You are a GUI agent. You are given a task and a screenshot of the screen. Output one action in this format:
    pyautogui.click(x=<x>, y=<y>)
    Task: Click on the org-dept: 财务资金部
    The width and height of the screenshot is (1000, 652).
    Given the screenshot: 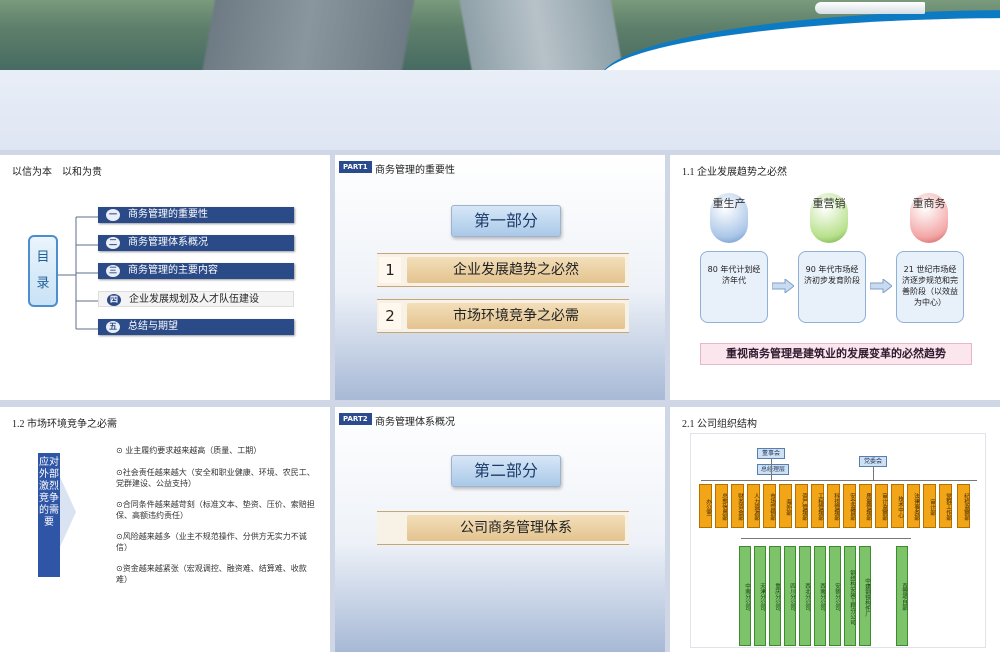 What is the action you would take?
    pyautogui.click(x=737, y=506)
    